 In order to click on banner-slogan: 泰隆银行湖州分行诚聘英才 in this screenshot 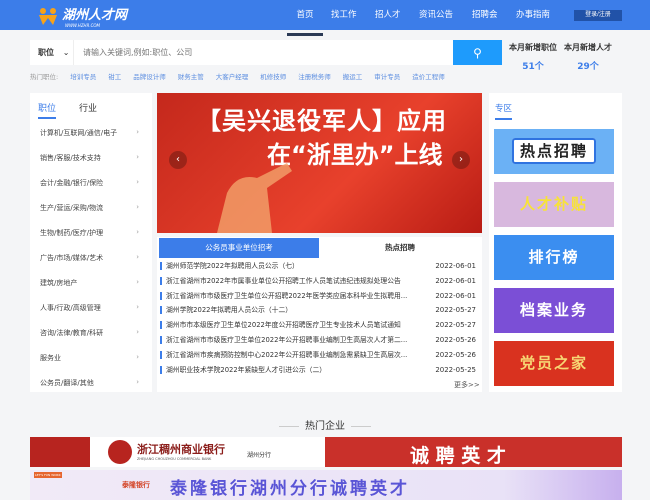, I will do `click(290, 489)`.